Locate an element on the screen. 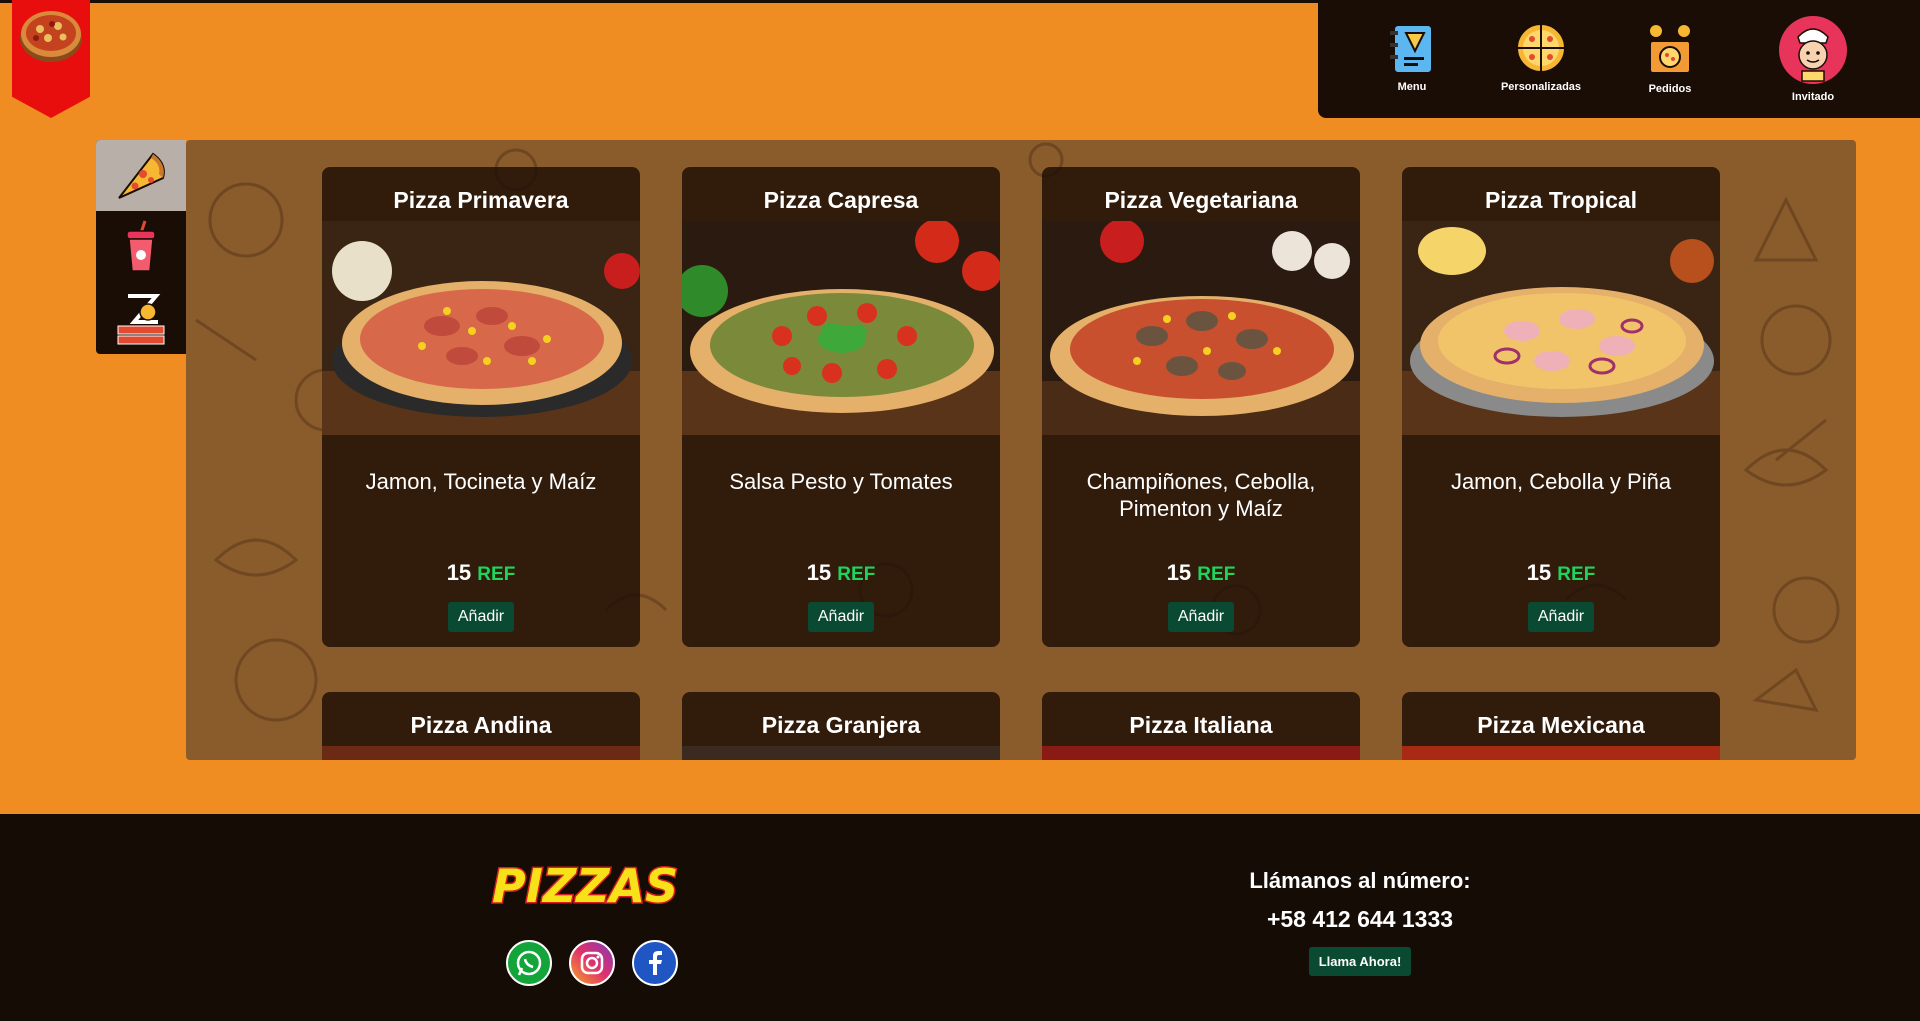 Image resolution: width=1920 pixels, height=1021 pixels. logo is located at coordinates (51, 59).